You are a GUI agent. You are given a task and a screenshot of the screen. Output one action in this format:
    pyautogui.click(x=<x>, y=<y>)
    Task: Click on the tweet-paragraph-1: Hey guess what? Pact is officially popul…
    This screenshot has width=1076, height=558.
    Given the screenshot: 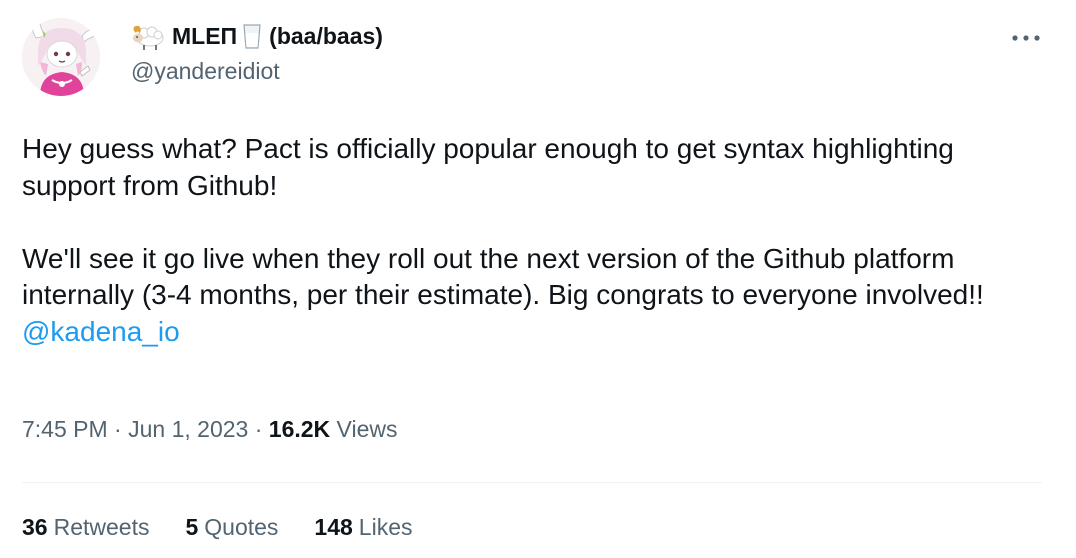 What is the action you would take?
    pyautogui.click(x=488, y=167)
    